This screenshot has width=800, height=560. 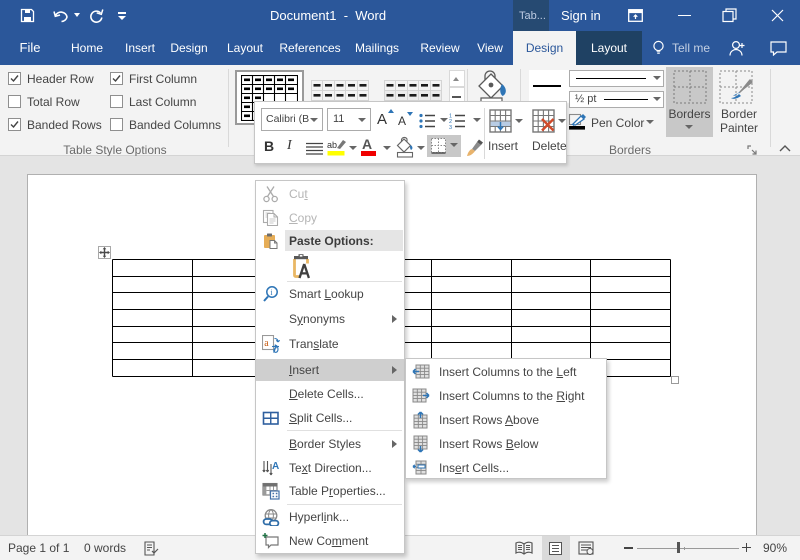 What do you see at coordinates (275, 466) in the screenshot?
I see `svg-text: A` at bounding box center [275, 466].